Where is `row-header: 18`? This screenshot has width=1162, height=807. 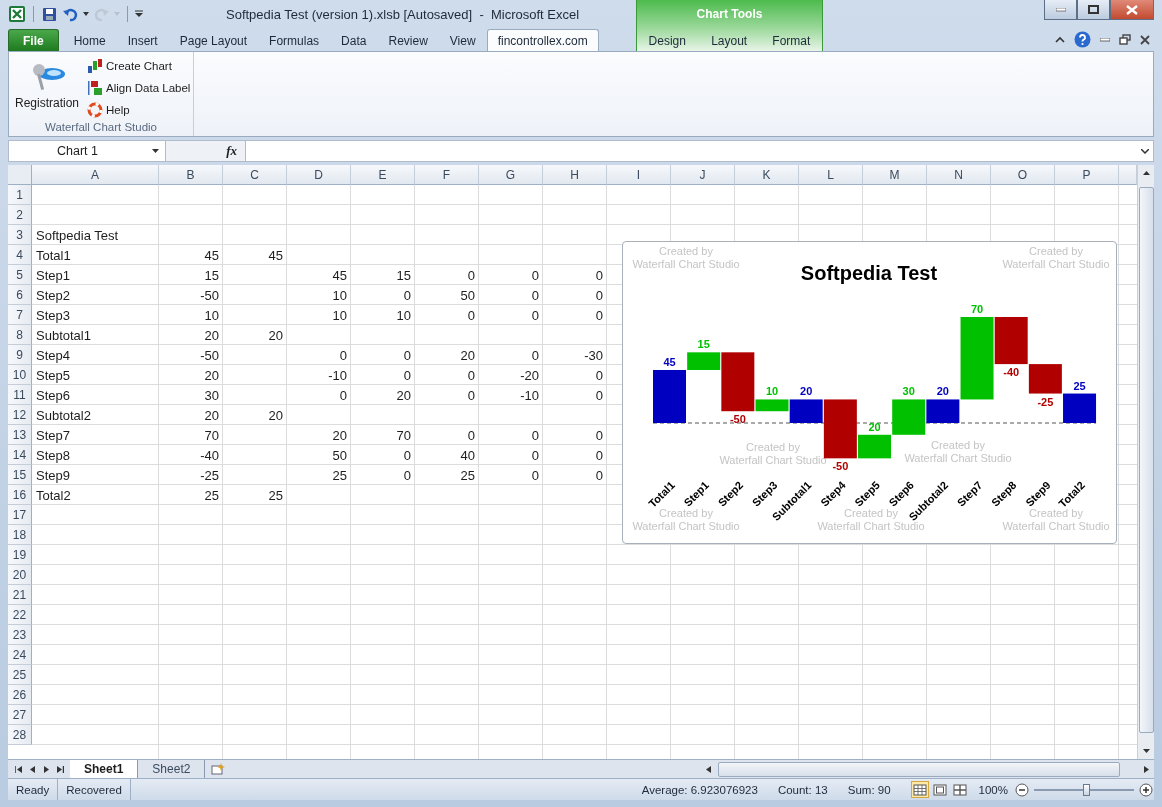 row-header: 18 is located at coordinates (20, 535).